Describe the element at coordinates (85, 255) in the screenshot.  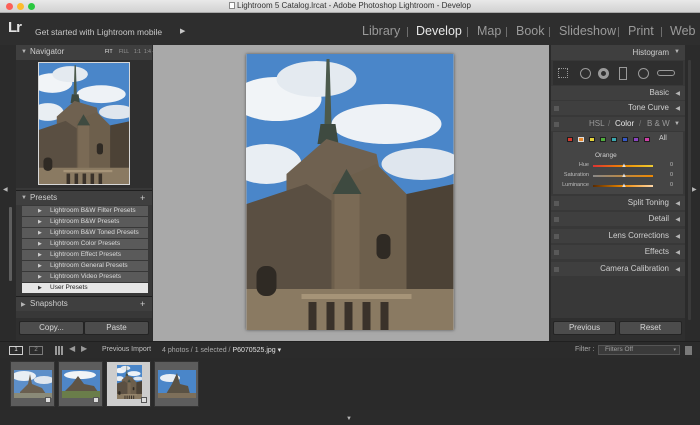
I see `preset-folder: ▶ Lightroom Effect Presets` at that location.